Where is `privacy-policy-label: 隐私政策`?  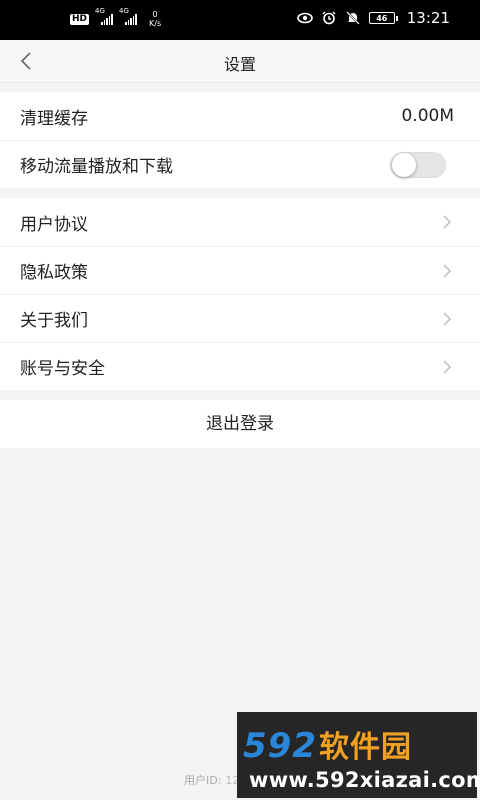
privacy-policy-label: 隐私政策 is located at coordinates (54, 273).